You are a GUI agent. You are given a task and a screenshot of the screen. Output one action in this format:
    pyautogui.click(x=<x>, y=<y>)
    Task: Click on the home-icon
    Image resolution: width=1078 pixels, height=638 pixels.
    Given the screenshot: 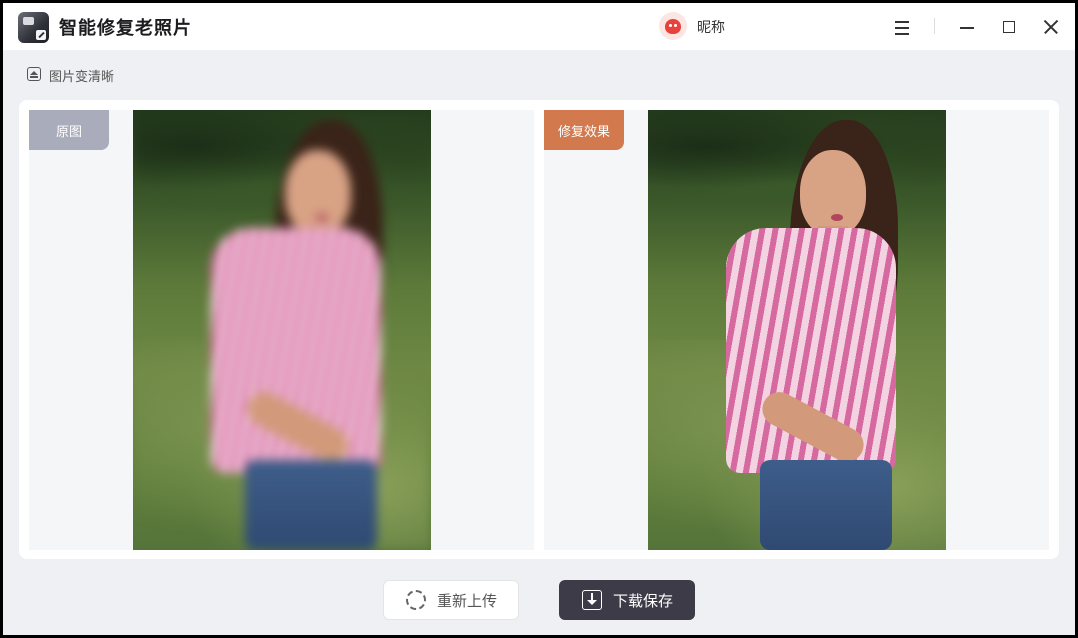 What is the action you would take?
    pyautogui.click(x=34, y=75)
    